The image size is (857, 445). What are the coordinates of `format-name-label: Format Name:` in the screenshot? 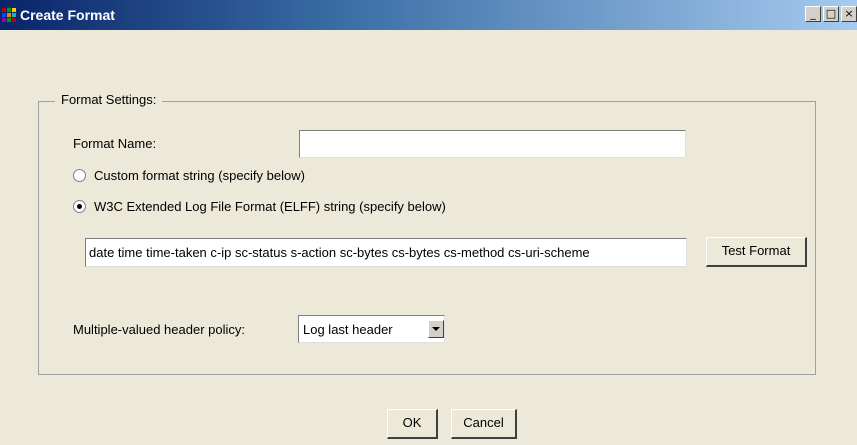 It's located at (115, 143).